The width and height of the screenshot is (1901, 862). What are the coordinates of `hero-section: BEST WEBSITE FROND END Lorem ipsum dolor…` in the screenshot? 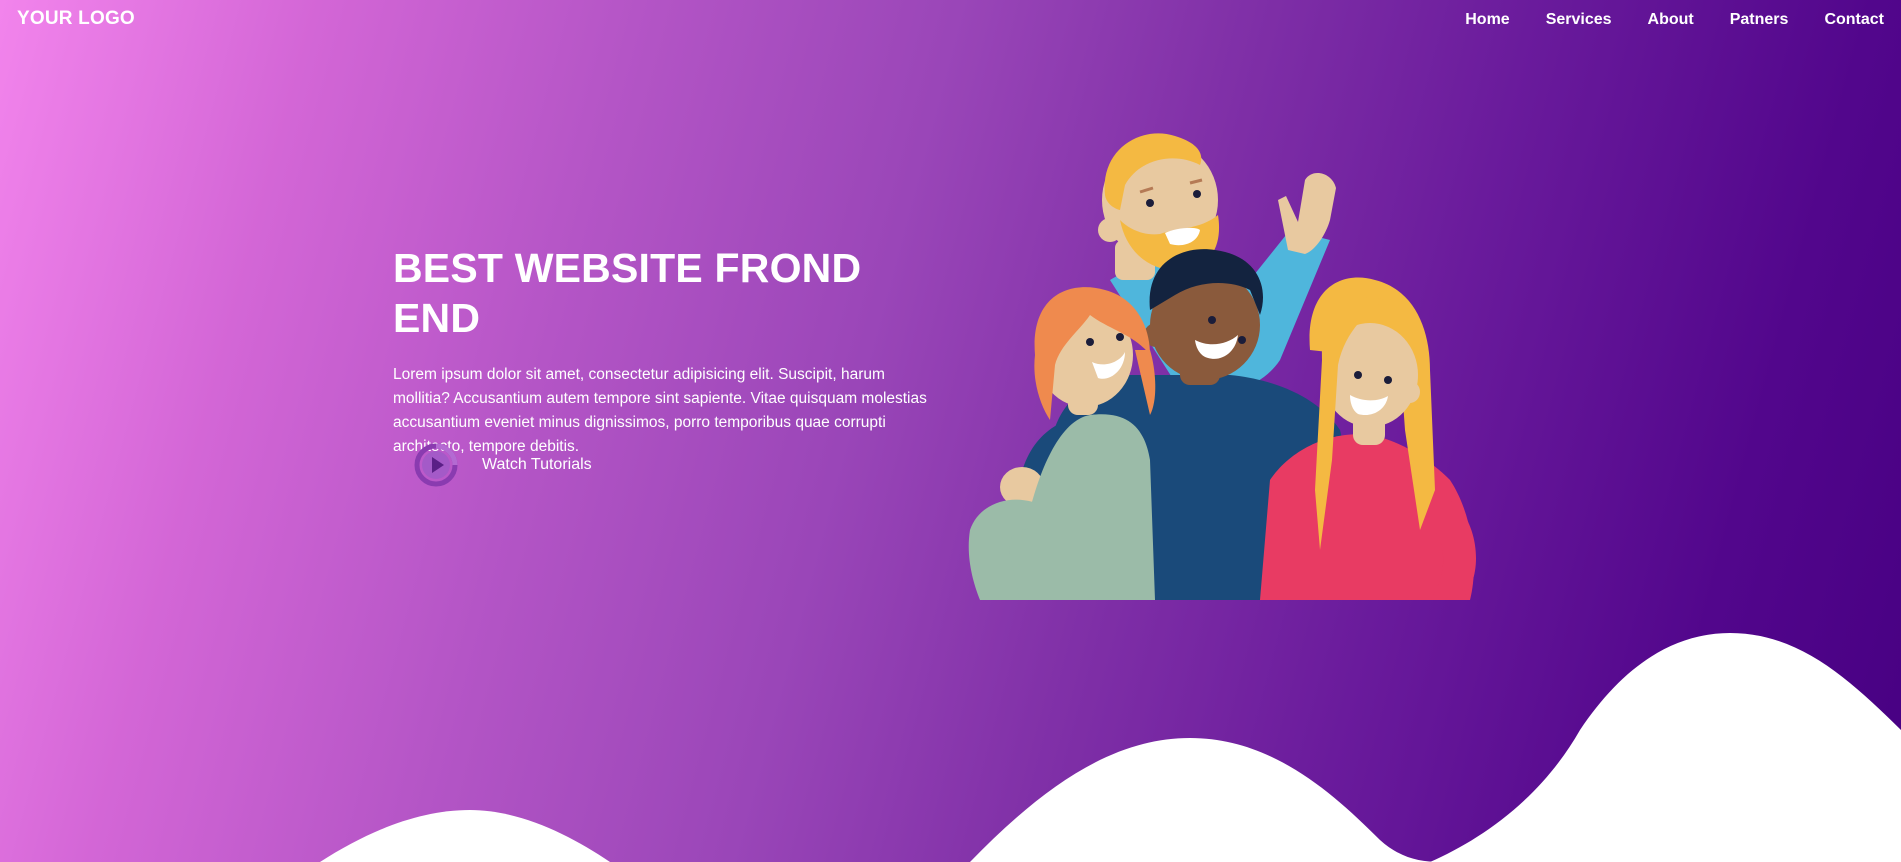 It's located at (663, 351).